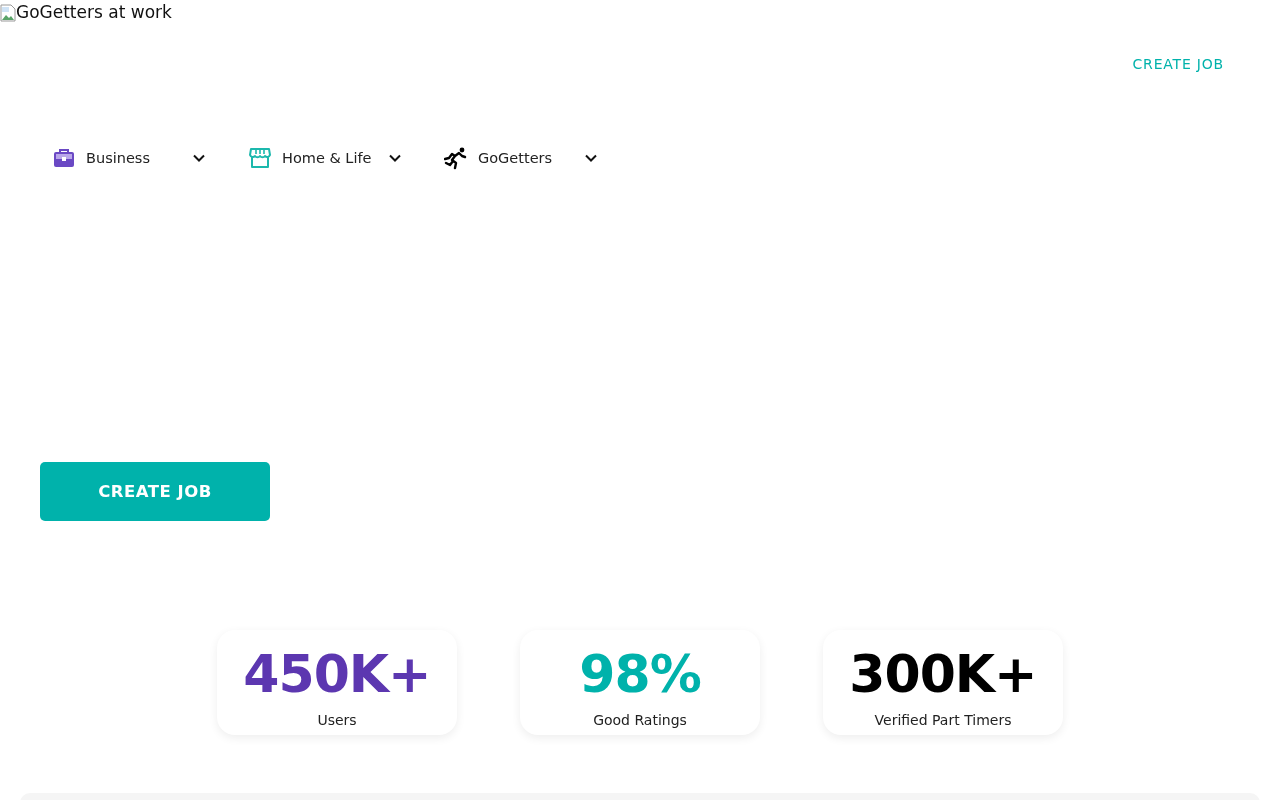 The width and height of the screenshot is (1280, 800). I want to click on image-alt-text: GoGetters at work, so click(94, 12).